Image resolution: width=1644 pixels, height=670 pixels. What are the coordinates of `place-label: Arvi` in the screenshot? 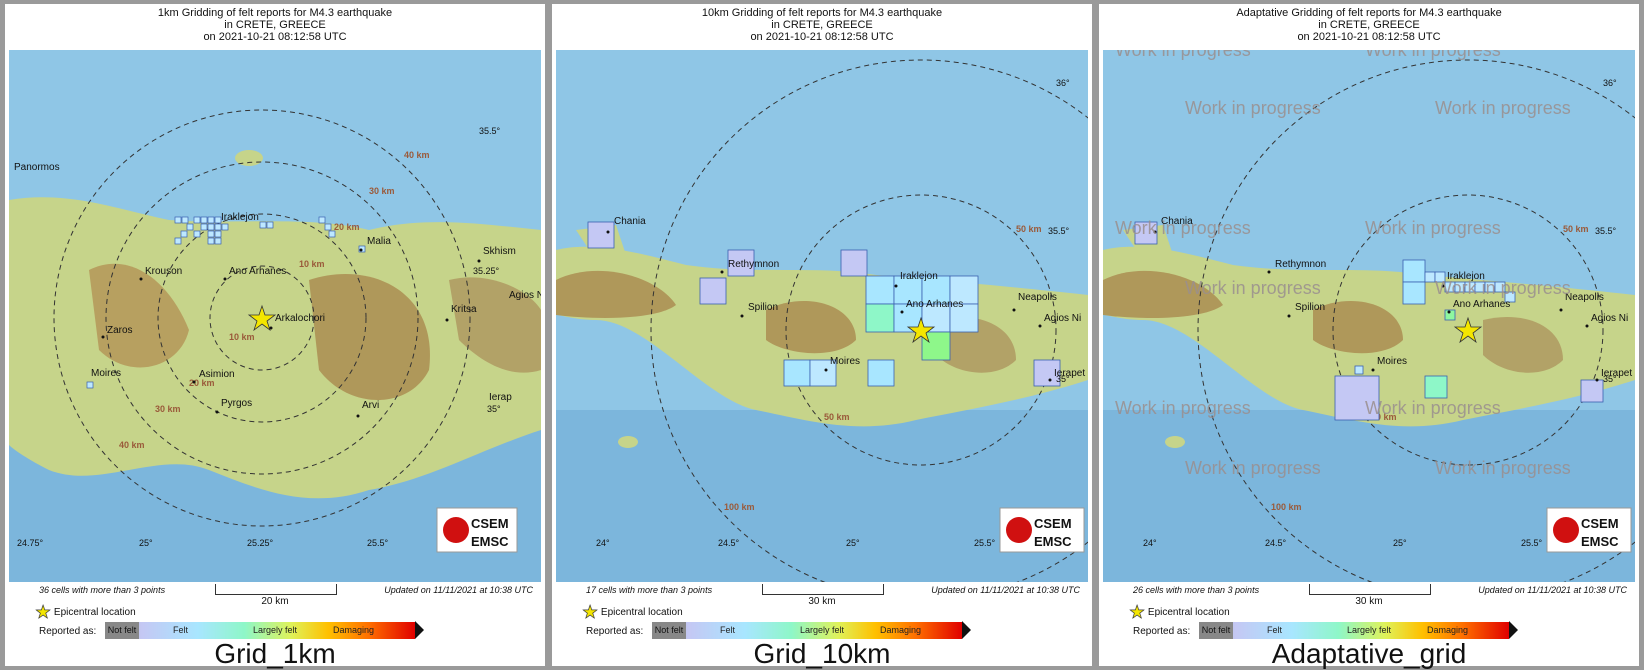 It's located at (370, 405).